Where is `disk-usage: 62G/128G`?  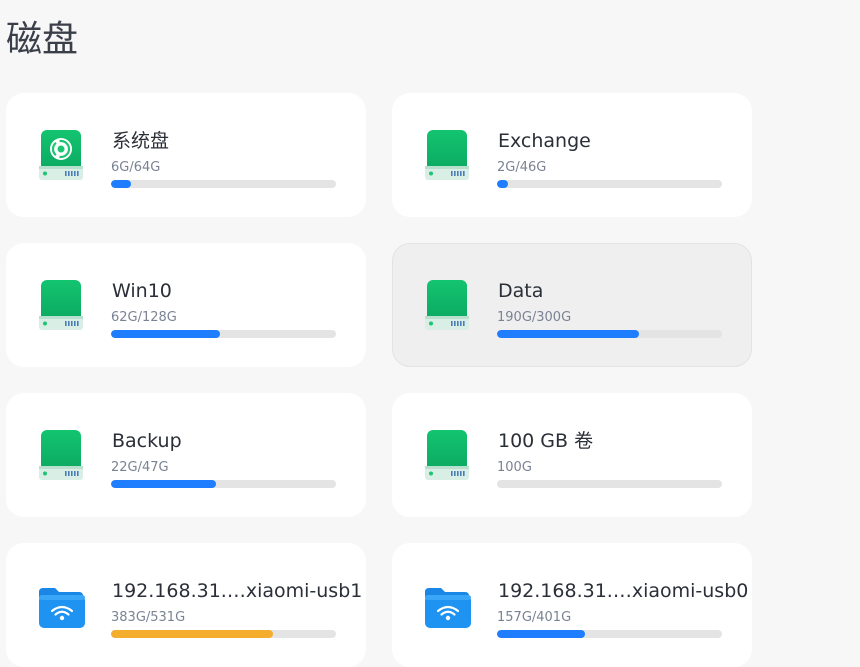
disk-usage: 62G/128G is located at coordinates (144, 317).